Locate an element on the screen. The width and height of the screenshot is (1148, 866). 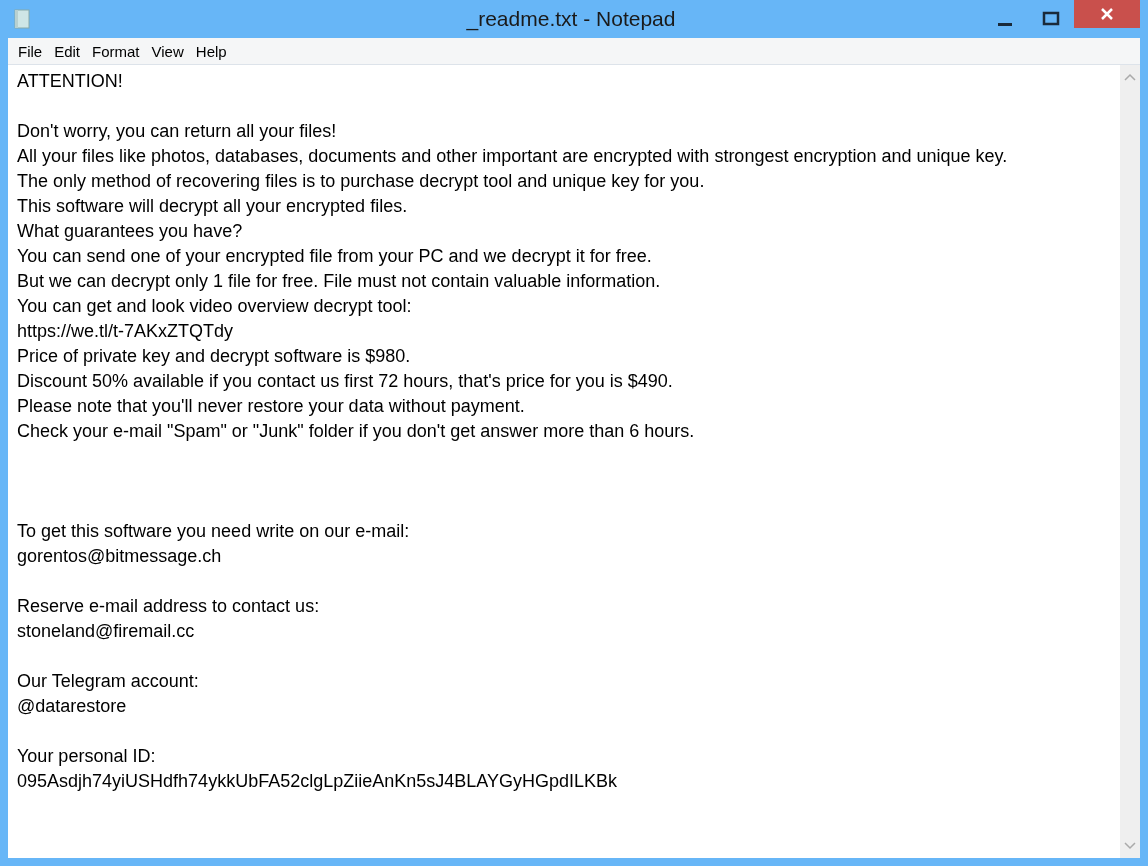
maximize-icon is located at coordinates (1051, 19).